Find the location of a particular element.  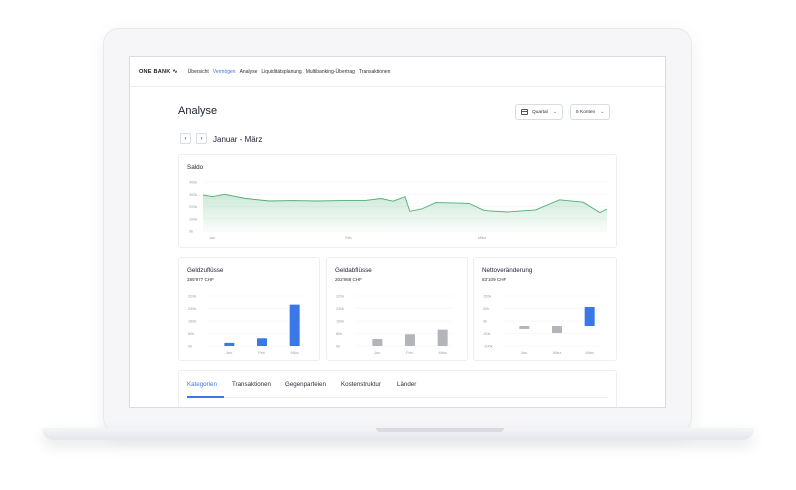

outflow-chart: 320k 240k 160k 80k 0k Jan. Feb. März is located at coordinates (394, 325).